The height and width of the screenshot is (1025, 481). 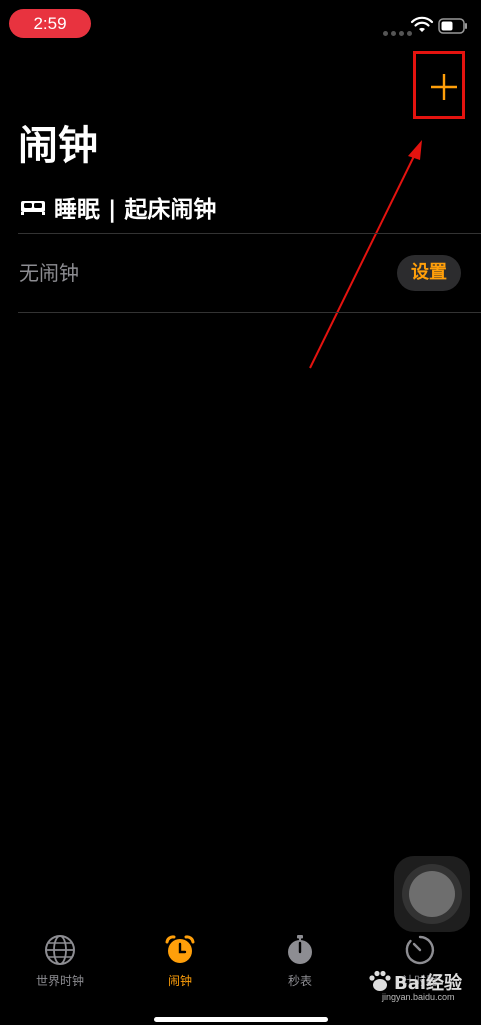 I want to click on battery-icon, so click(x=452, y=26).